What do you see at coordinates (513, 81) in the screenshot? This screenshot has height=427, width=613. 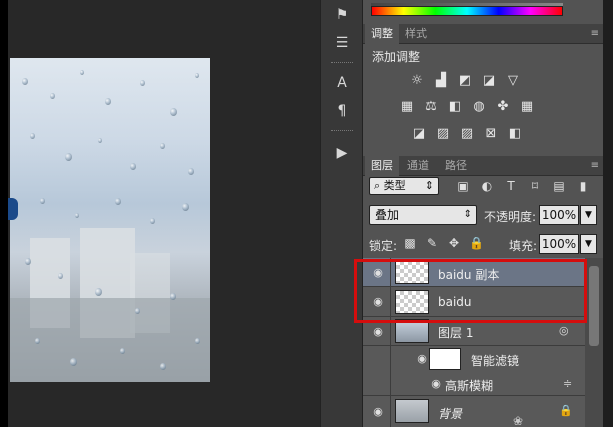 I see `vibrance-icon: ▽` at bounding box center [513, 81].